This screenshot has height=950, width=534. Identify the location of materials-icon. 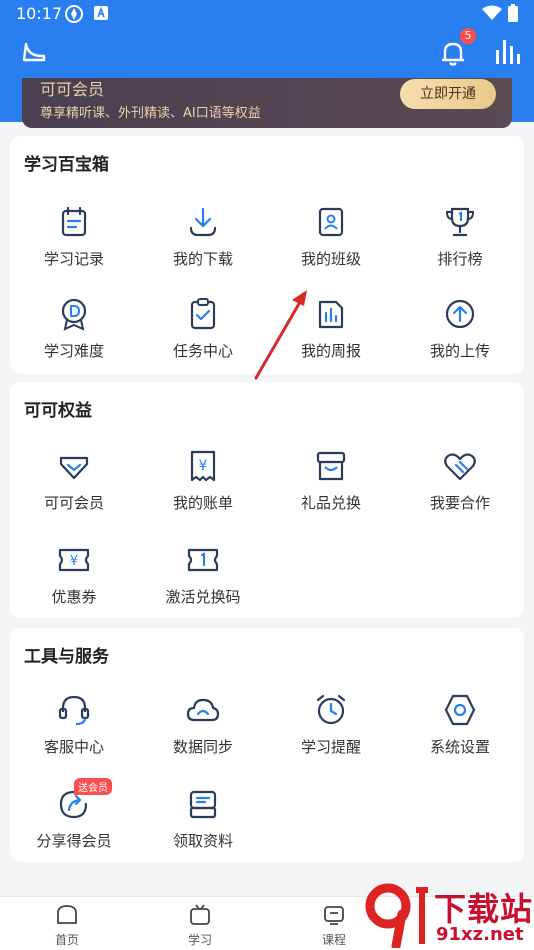
(203, 804).